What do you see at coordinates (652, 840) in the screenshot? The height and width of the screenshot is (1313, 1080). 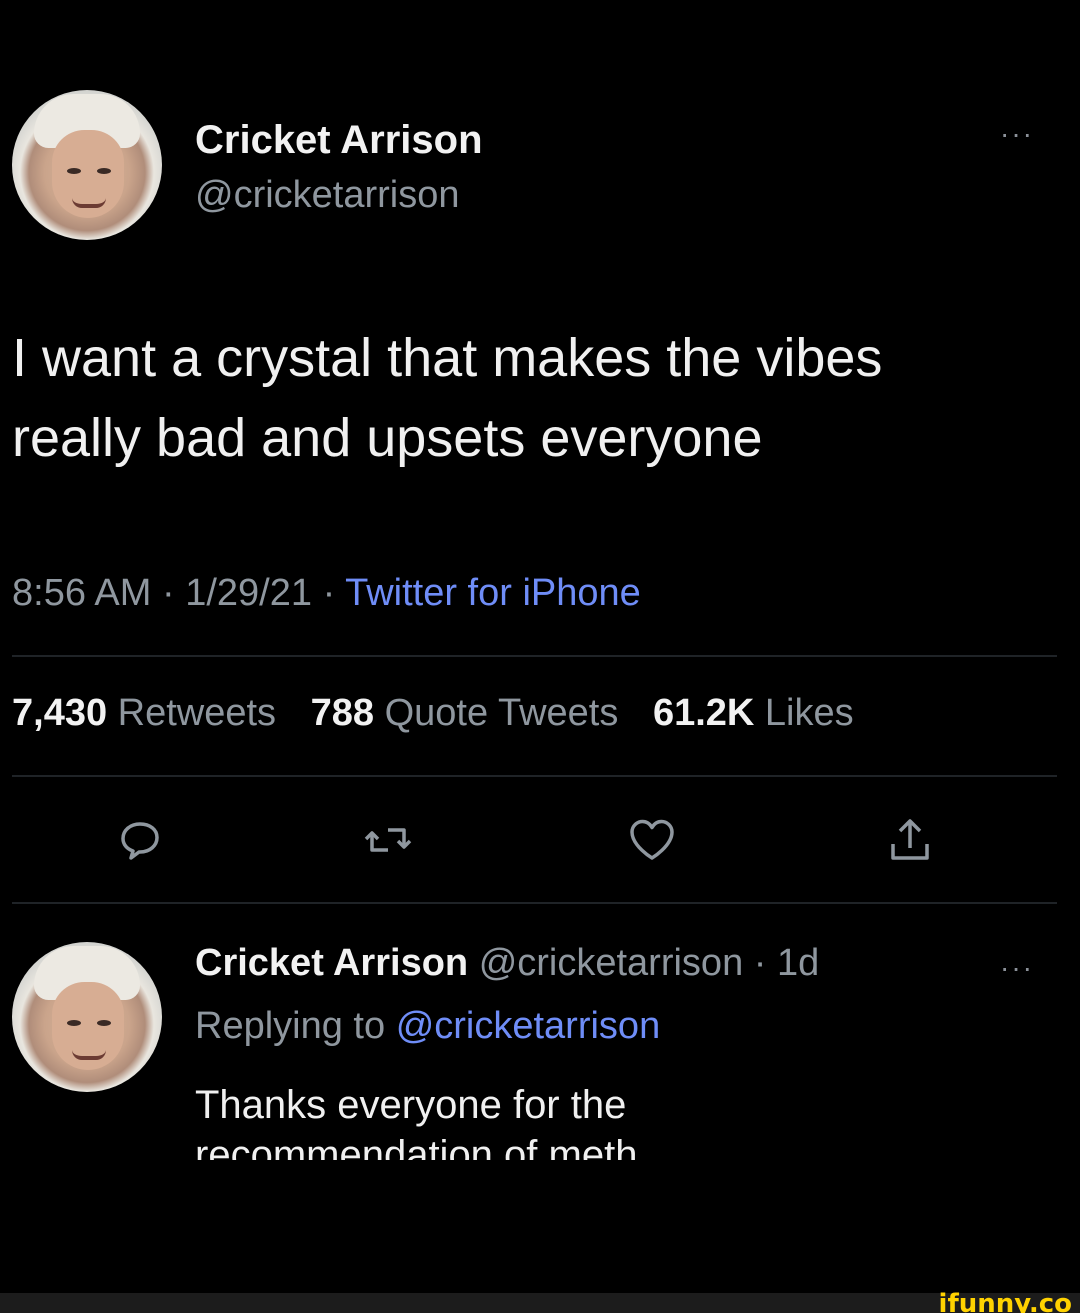 I see `like-icon` at bounding box center [652, 840].